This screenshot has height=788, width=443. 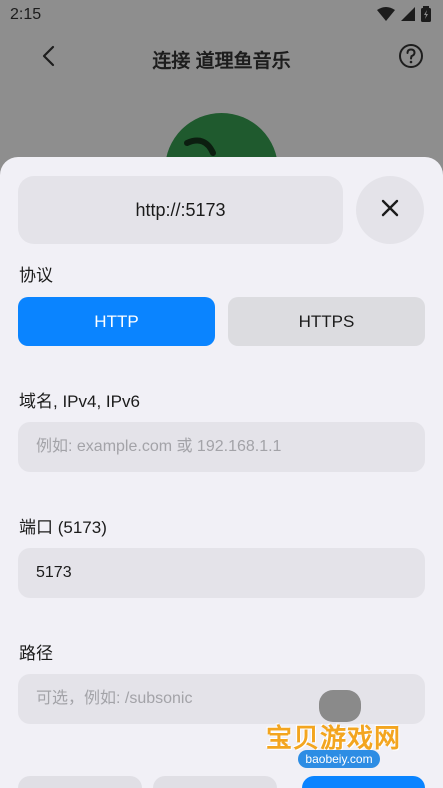 What do you see at coordinates (221, 15) in the screenshot?
I see `status-bar: 2:15` at bounding box center [221, 15].